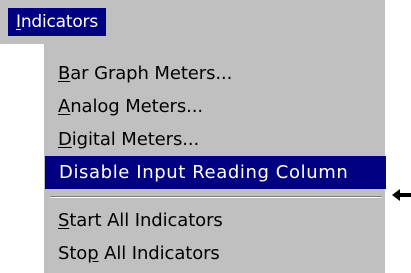 The height and width of the screenshot is (273, 411). What do you see at coordinates (65, 139) in the screenshot?
I see `menu-item-mnemonic: D` at bounding box center [65, 139].